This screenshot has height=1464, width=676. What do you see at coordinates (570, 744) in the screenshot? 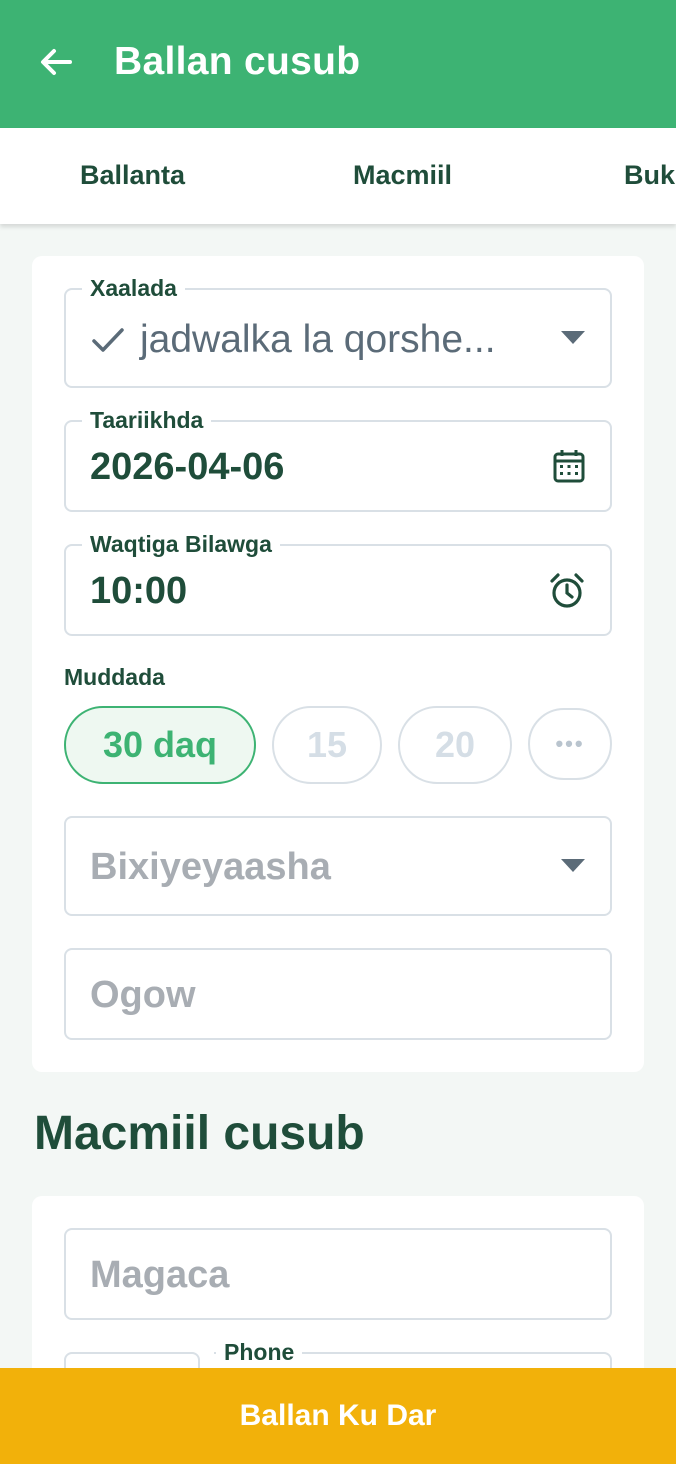
I see `more-options-button: •••` at bounding box center [570, 744].